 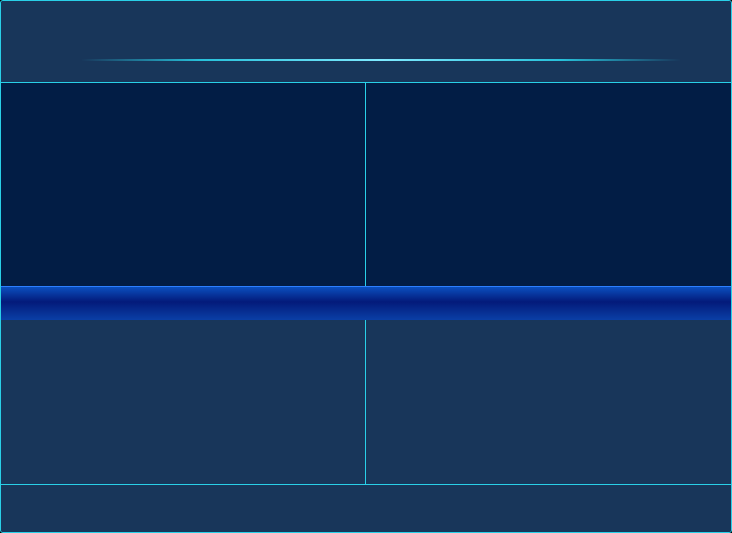 I want to click on header-glow-line, so click(x=381, y=60).